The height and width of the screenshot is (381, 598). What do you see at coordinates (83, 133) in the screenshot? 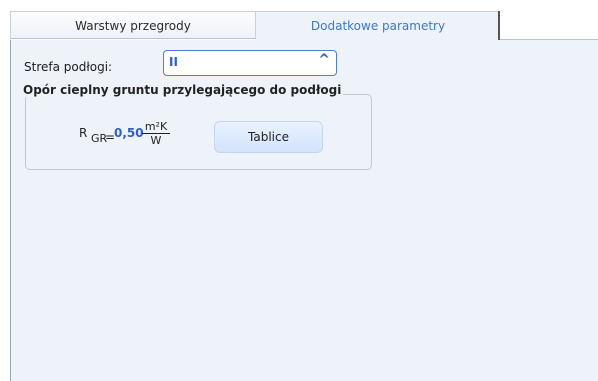
I see `resistance-symbol: R` at bounding box center [83, 133].